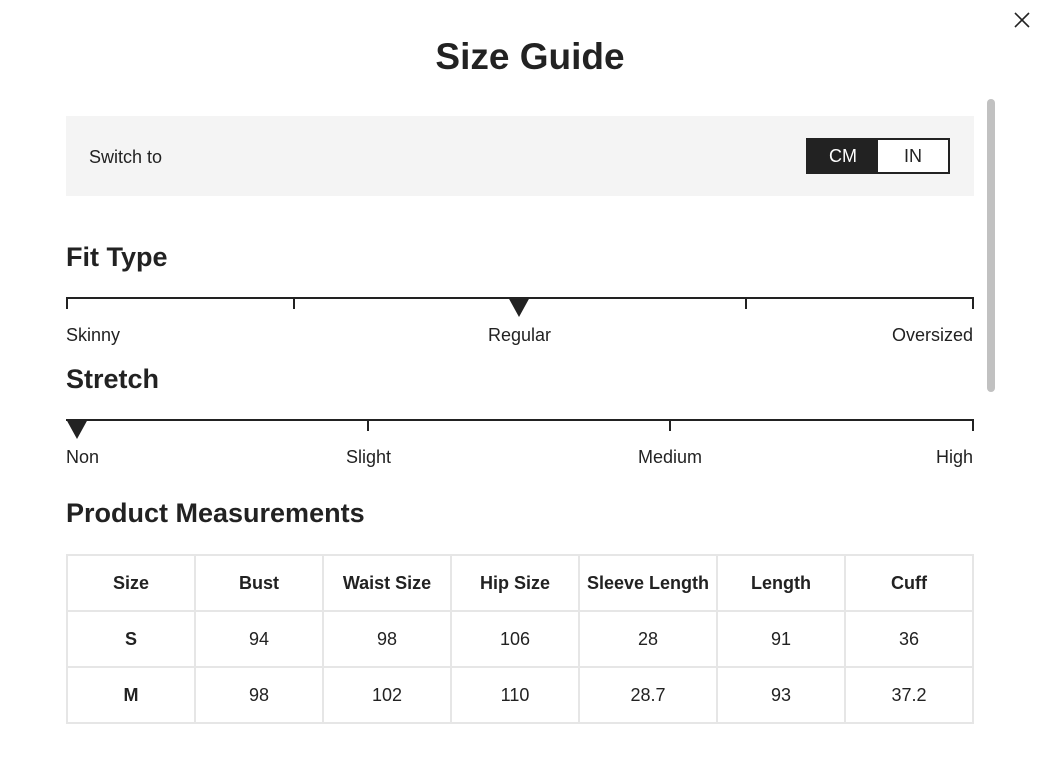  I want to click on table-cell-size: M, so click(131, 695).